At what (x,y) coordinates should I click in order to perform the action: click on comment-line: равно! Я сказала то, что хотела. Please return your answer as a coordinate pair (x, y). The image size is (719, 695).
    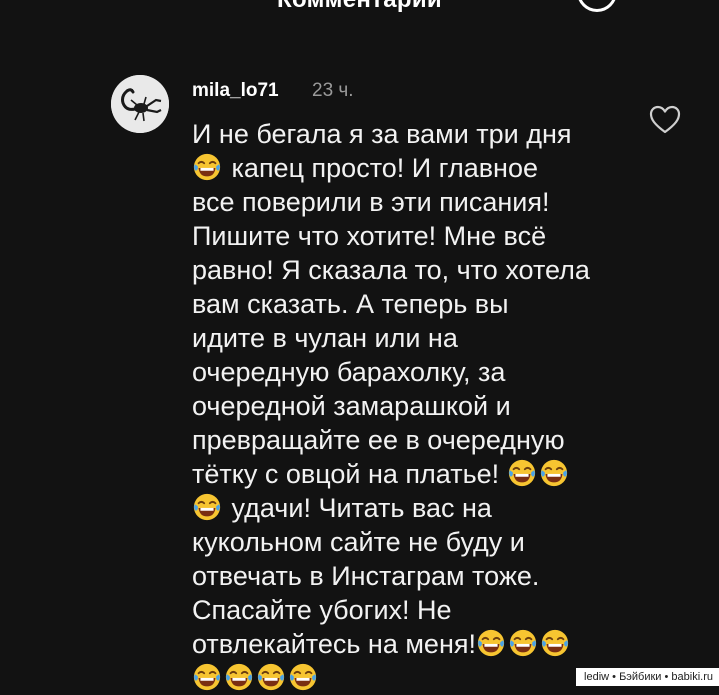
    Looking at the image, I should click on (391, 270).